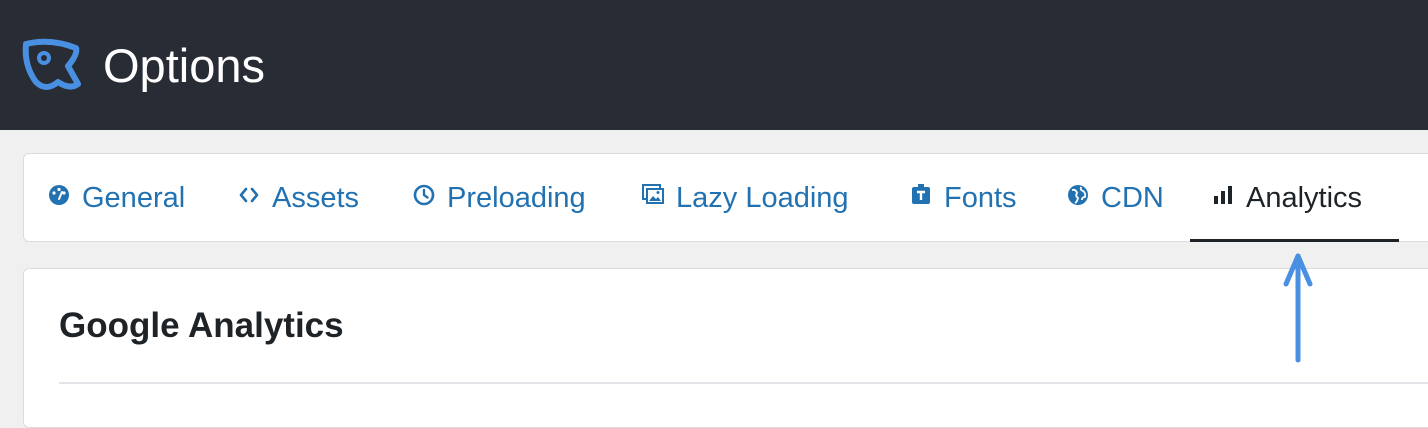 The width and height of the screenshot is (1428, 428). Describe the element at coordinates (921, 194) in the screenshot. I see `font-icon` at that location.